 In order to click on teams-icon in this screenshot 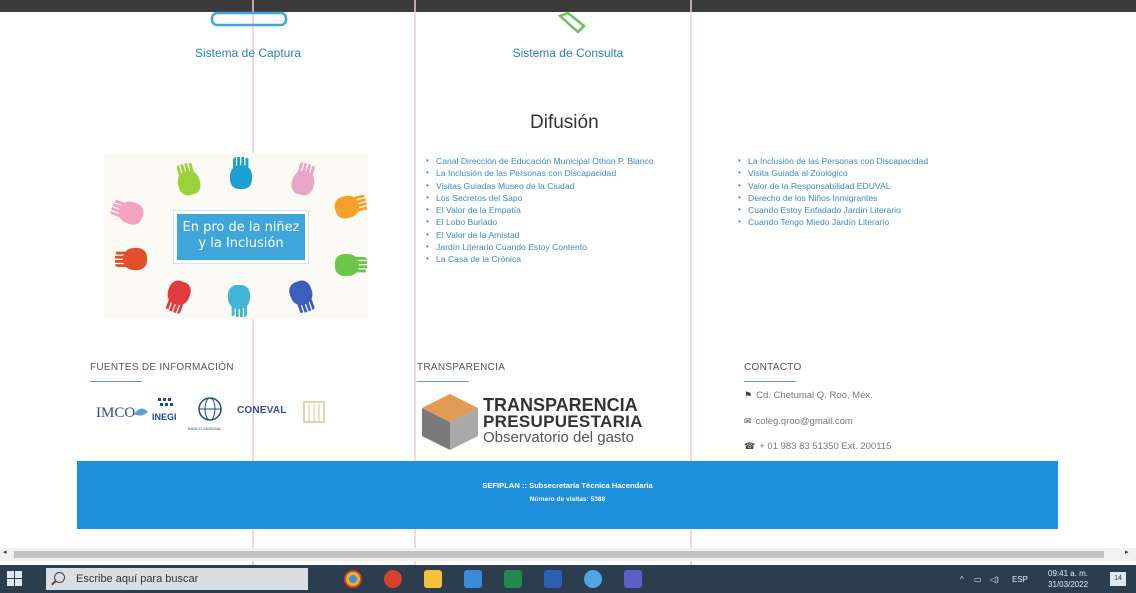, I will do `click(633, 579)`.